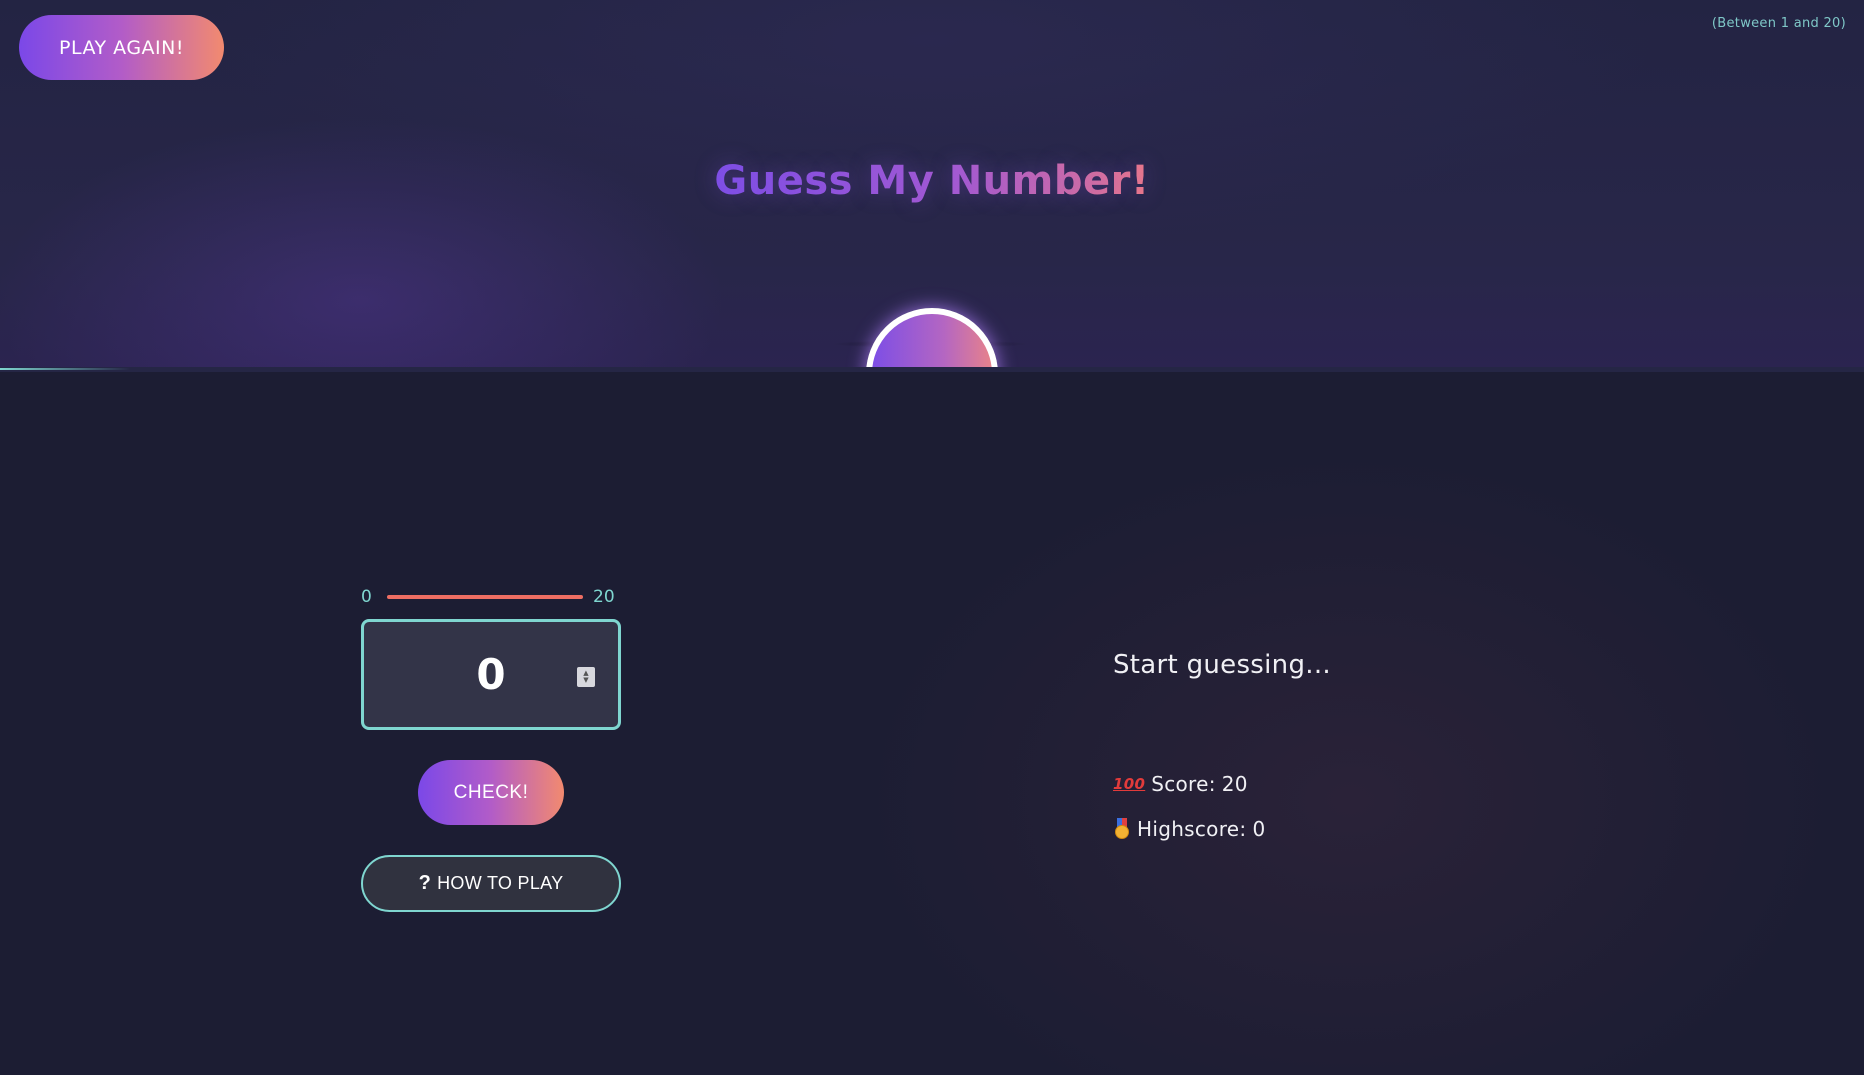 The image size is (1864, 1075). Describe the element at coordinates (1192, 829) in the screenshot. I see `highscore-label: Highscore:` at that location.